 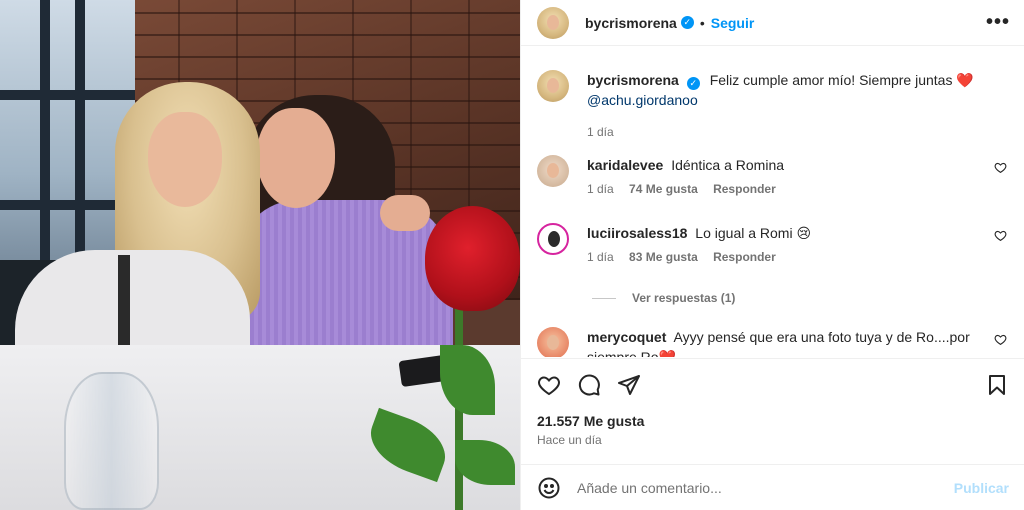 What do you see at coordinates (642, 100) in the screenshot?
I see `mention-link: @achu.giordanoo` at bounding box center [642, 100].